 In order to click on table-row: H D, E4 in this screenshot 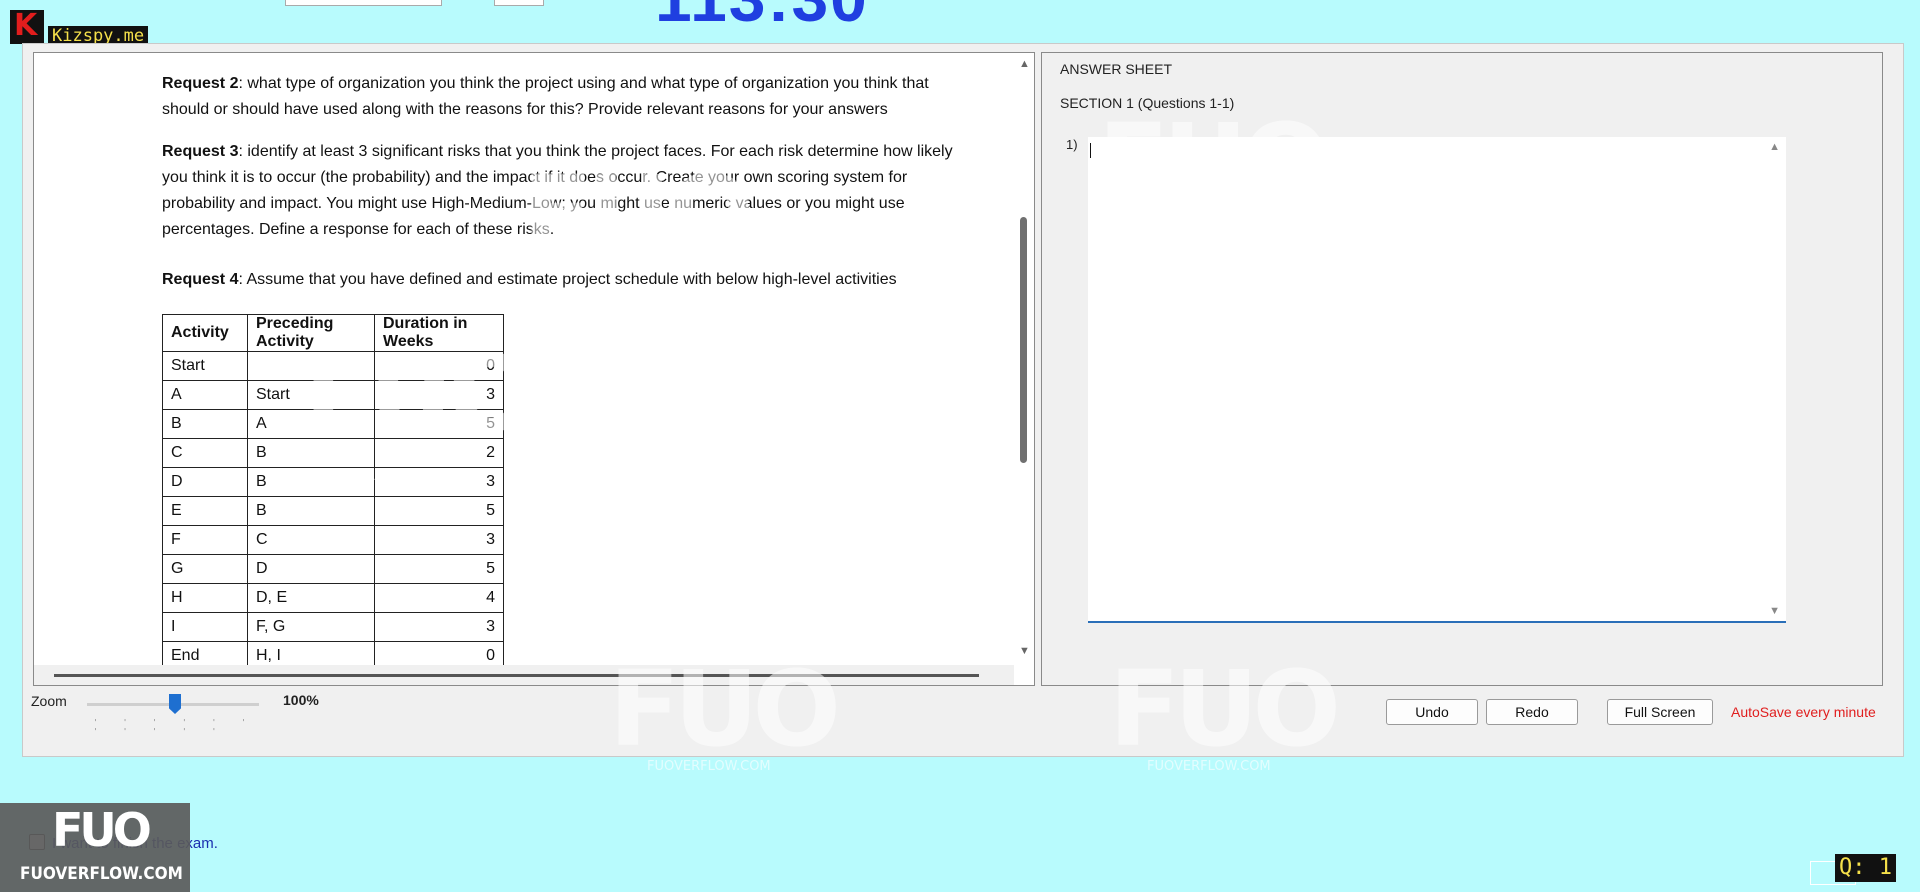, I will do `click(333, 598)`.